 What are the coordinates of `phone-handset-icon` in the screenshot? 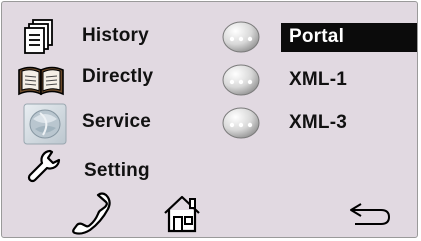 It's located at (91, 213).